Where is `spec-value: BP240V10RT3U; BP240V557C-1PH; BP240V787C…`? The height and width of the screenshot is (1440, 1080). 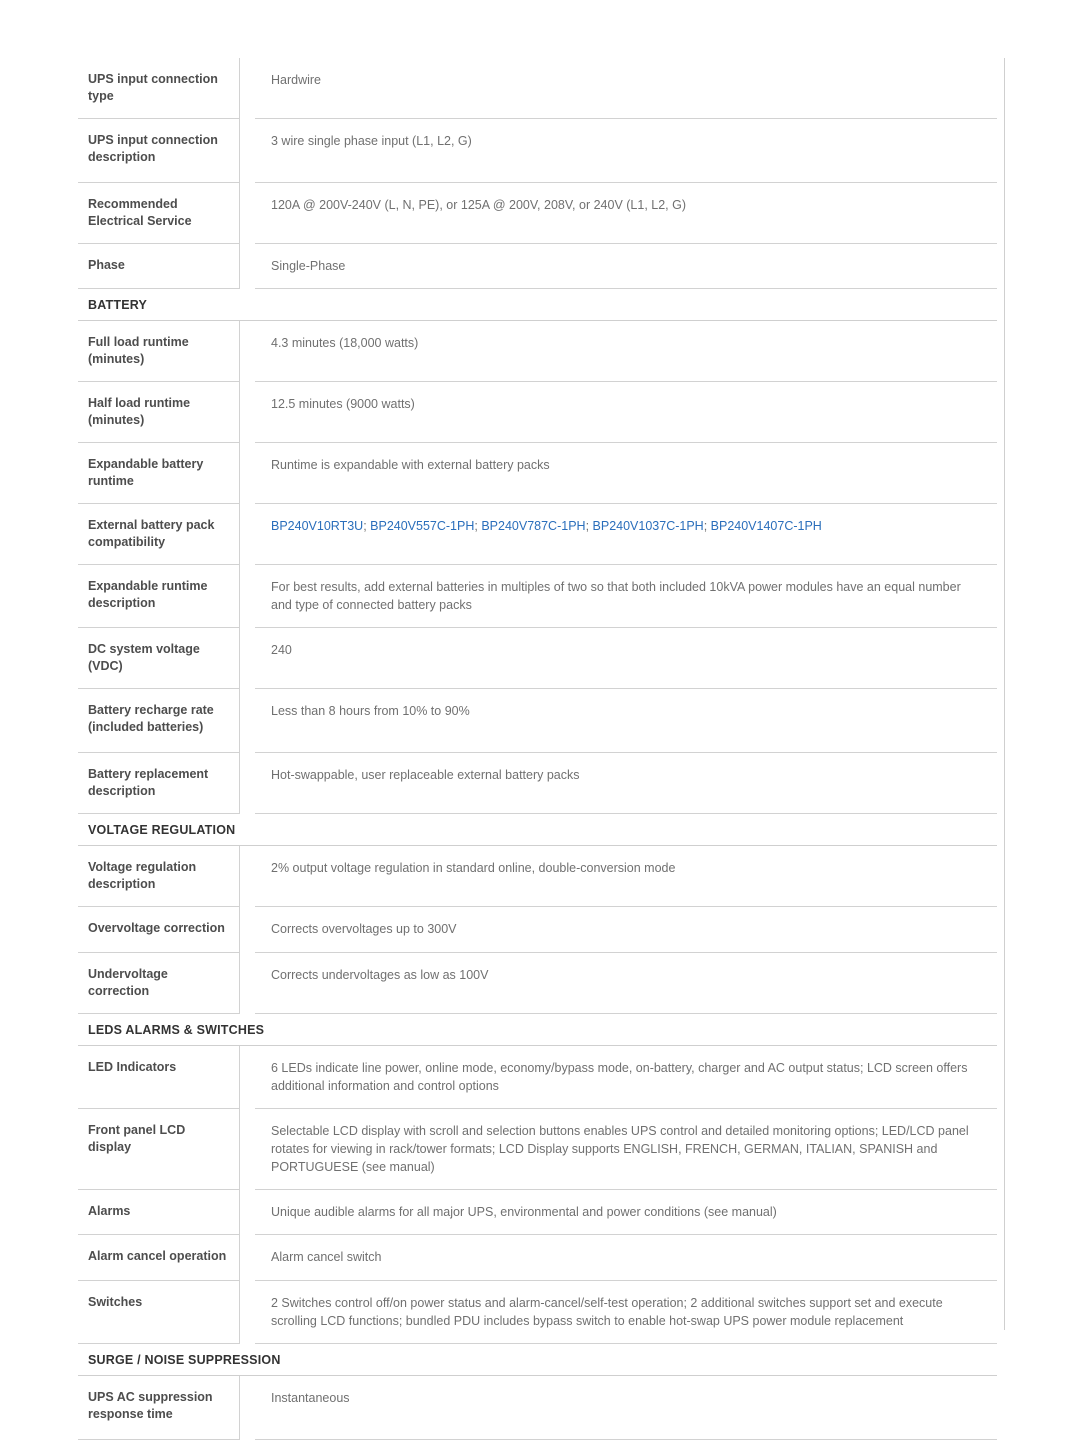 spec-value: BP240V10RT3U; BP240V557C-1PH; BP240V787C… is located at coordinates (626, 534).